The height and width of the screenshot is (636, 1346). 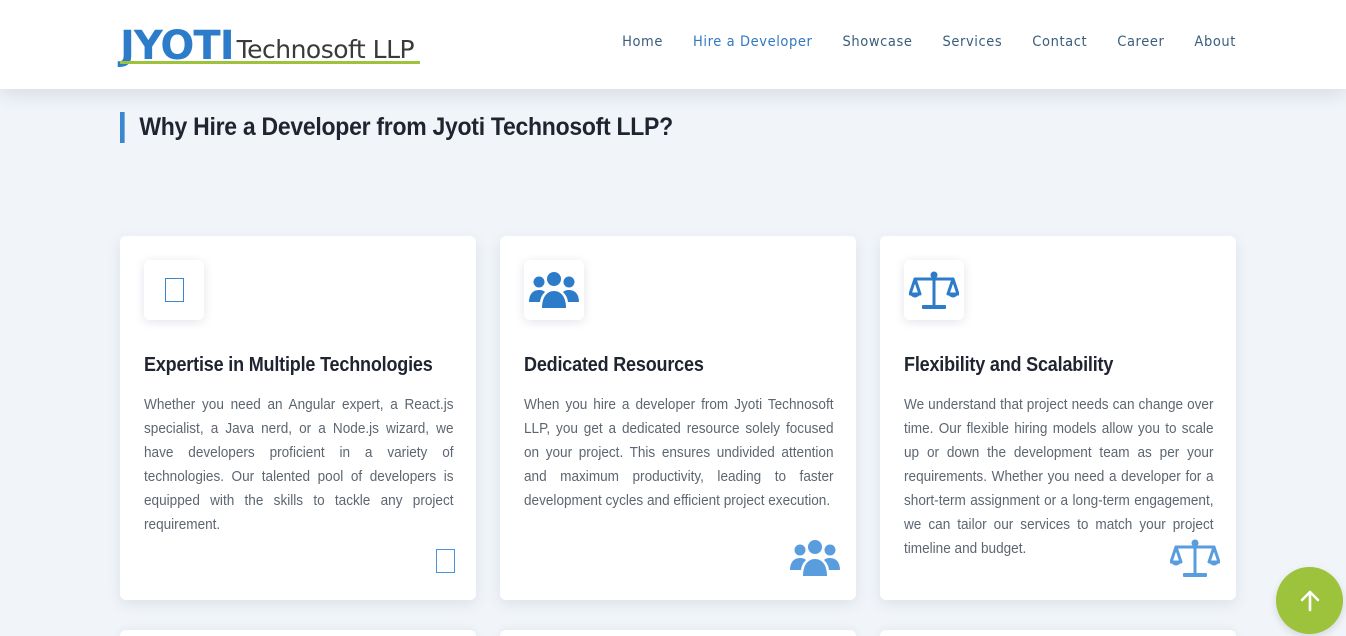 What do you see at coordinates (288, 365) in the screenshot?
I see `card-title: Expertise in Multiple Technologies` at bounding box center [288, 365].